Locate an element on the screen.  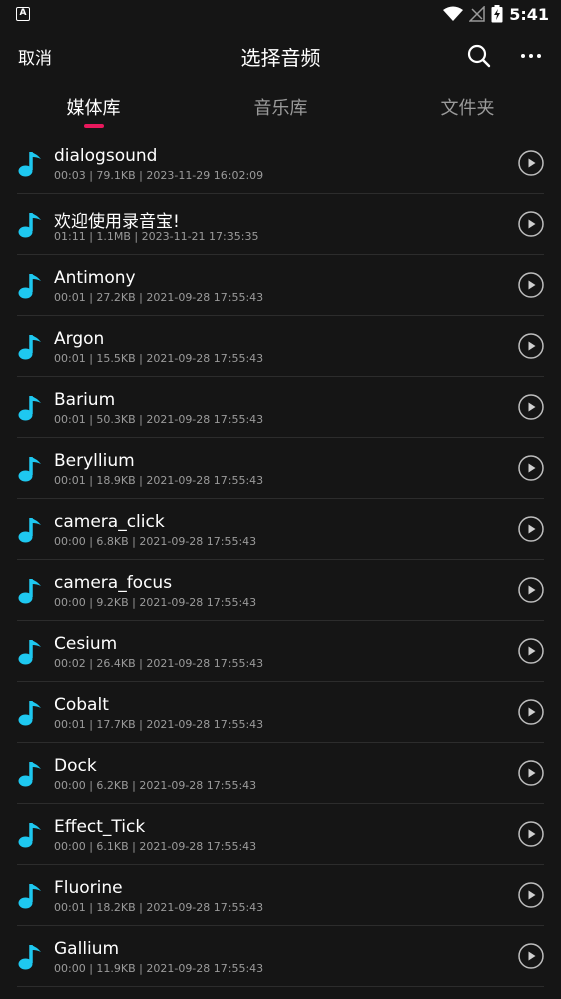
audio-name: camera_click is located at coordinates (109, 522).